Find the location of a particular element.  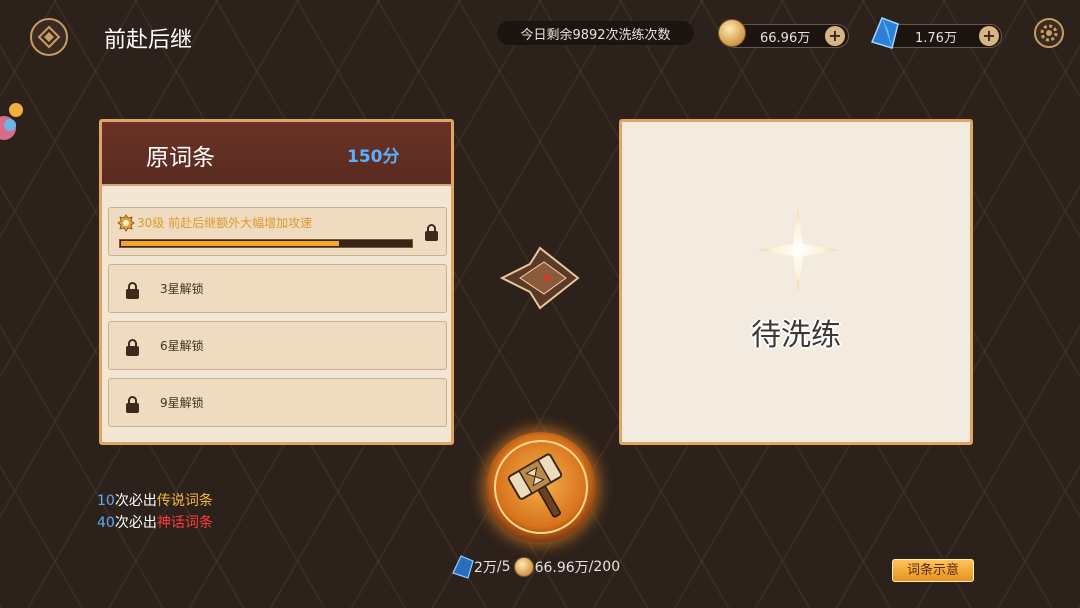

sparkle-icon is located at coordinates (798, 250).